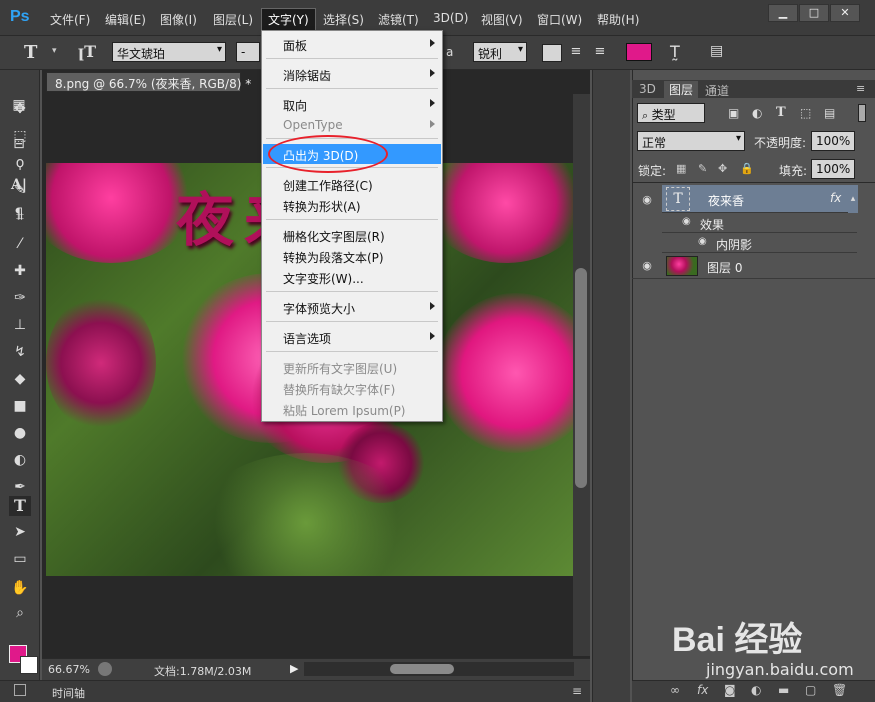 The height and width of the screenshot is (702, 875). What do you see at coordinates (577, 691) in the screenshot?
I see `timeline-menu-icon: ≡` at bounding box center [577, 691].